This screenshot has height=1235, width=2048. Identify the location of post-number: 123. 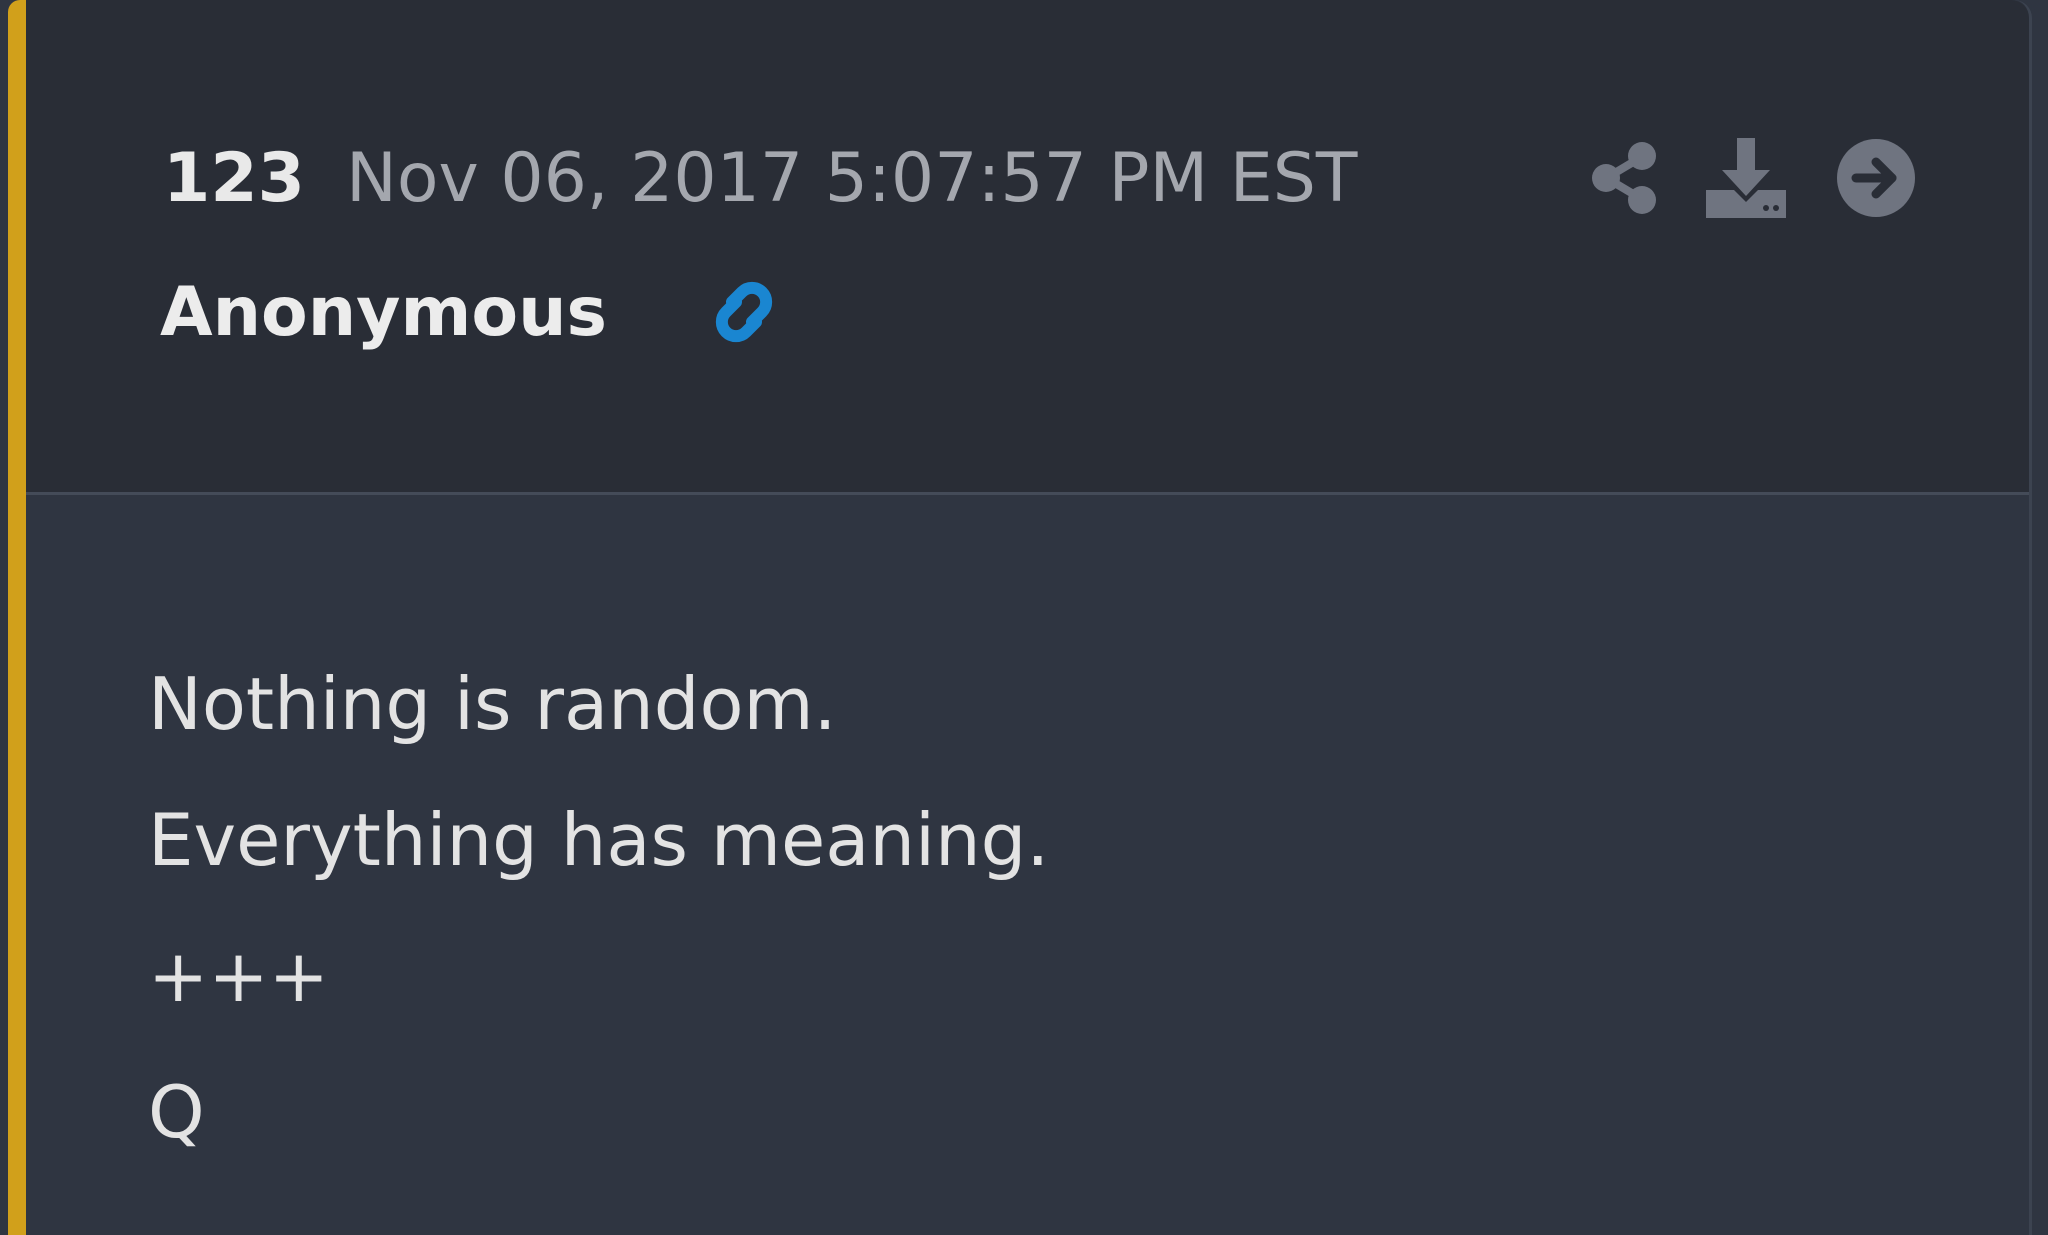
(234, 178).